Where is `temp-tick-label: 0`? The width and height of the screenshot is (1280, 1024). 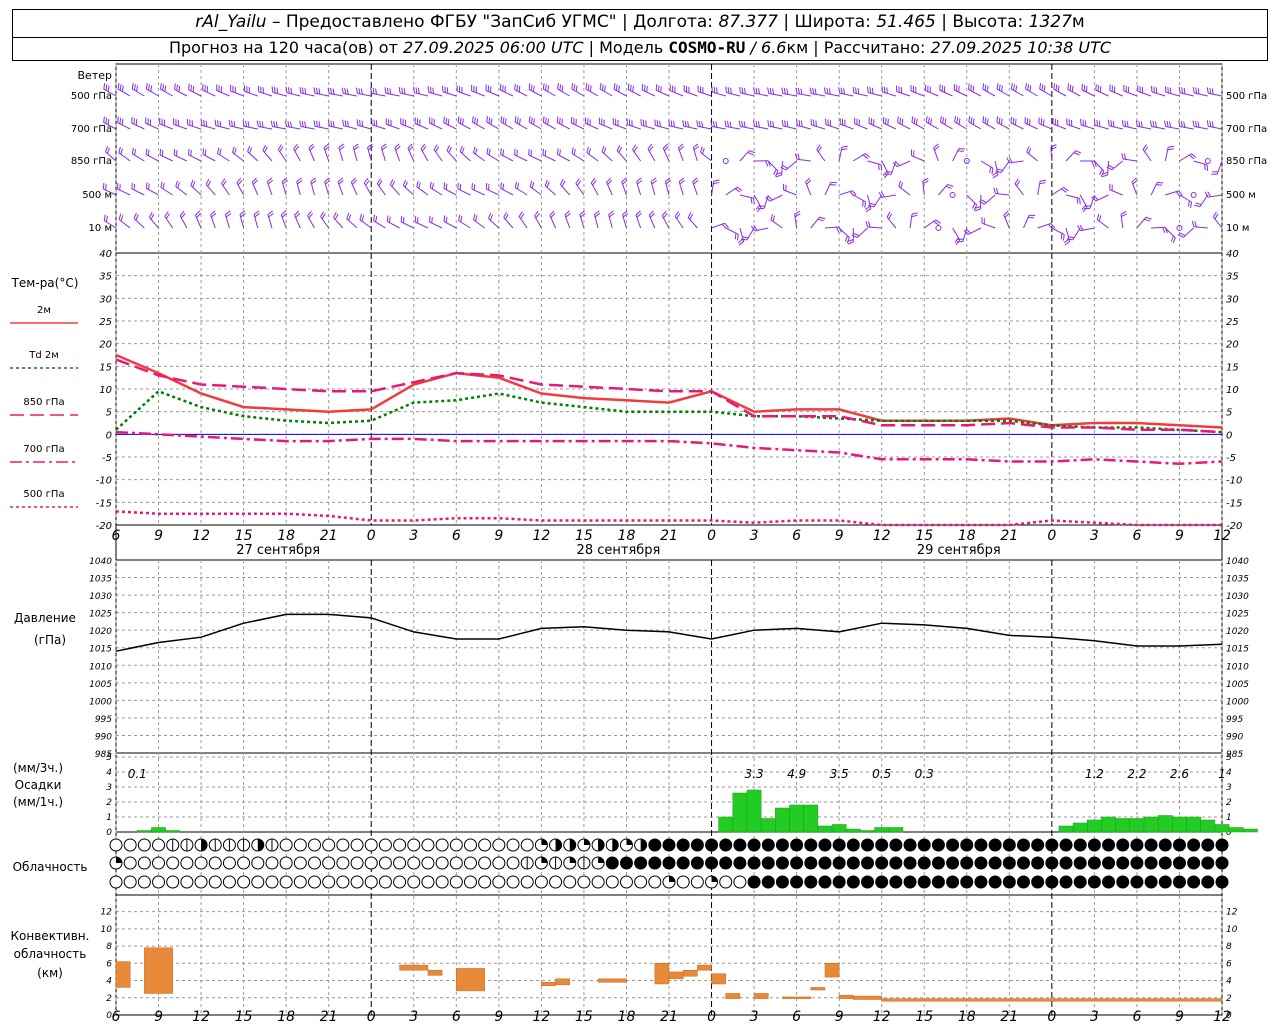
temp-tick-label: 0 is located at coordinates (1229, 435).